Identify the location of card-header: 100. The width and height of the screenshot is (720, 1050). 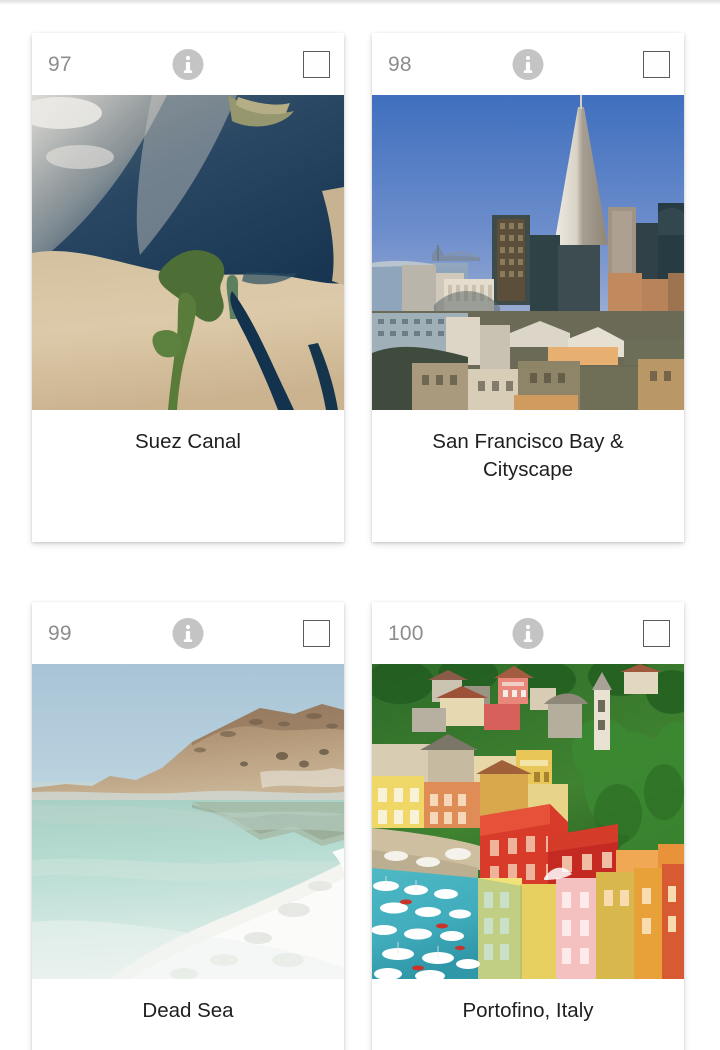
(528, 633).